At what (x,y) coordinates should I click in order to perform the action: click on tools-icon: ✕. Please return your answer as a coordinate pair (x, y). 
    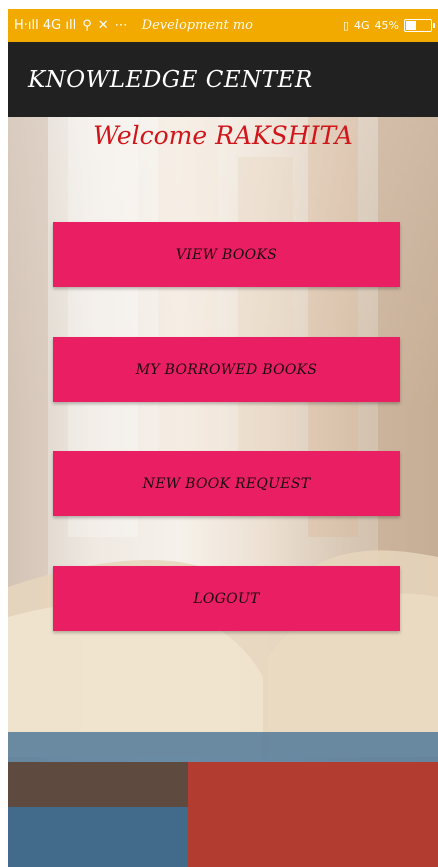
    Looking at the image, I should click on (103, 25).